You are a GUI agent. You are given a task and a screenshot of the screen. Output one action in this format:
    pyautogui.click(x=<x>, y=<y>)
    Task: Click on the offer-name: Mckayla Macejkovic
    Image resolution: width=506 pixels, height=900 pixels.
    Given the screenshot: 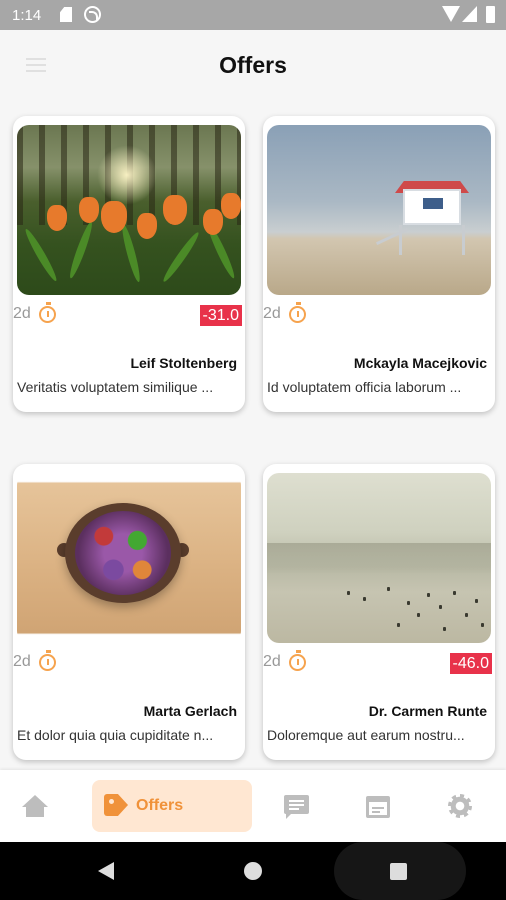 What is the action you would take?
    pyautogui.click(x=420, y=363)
    